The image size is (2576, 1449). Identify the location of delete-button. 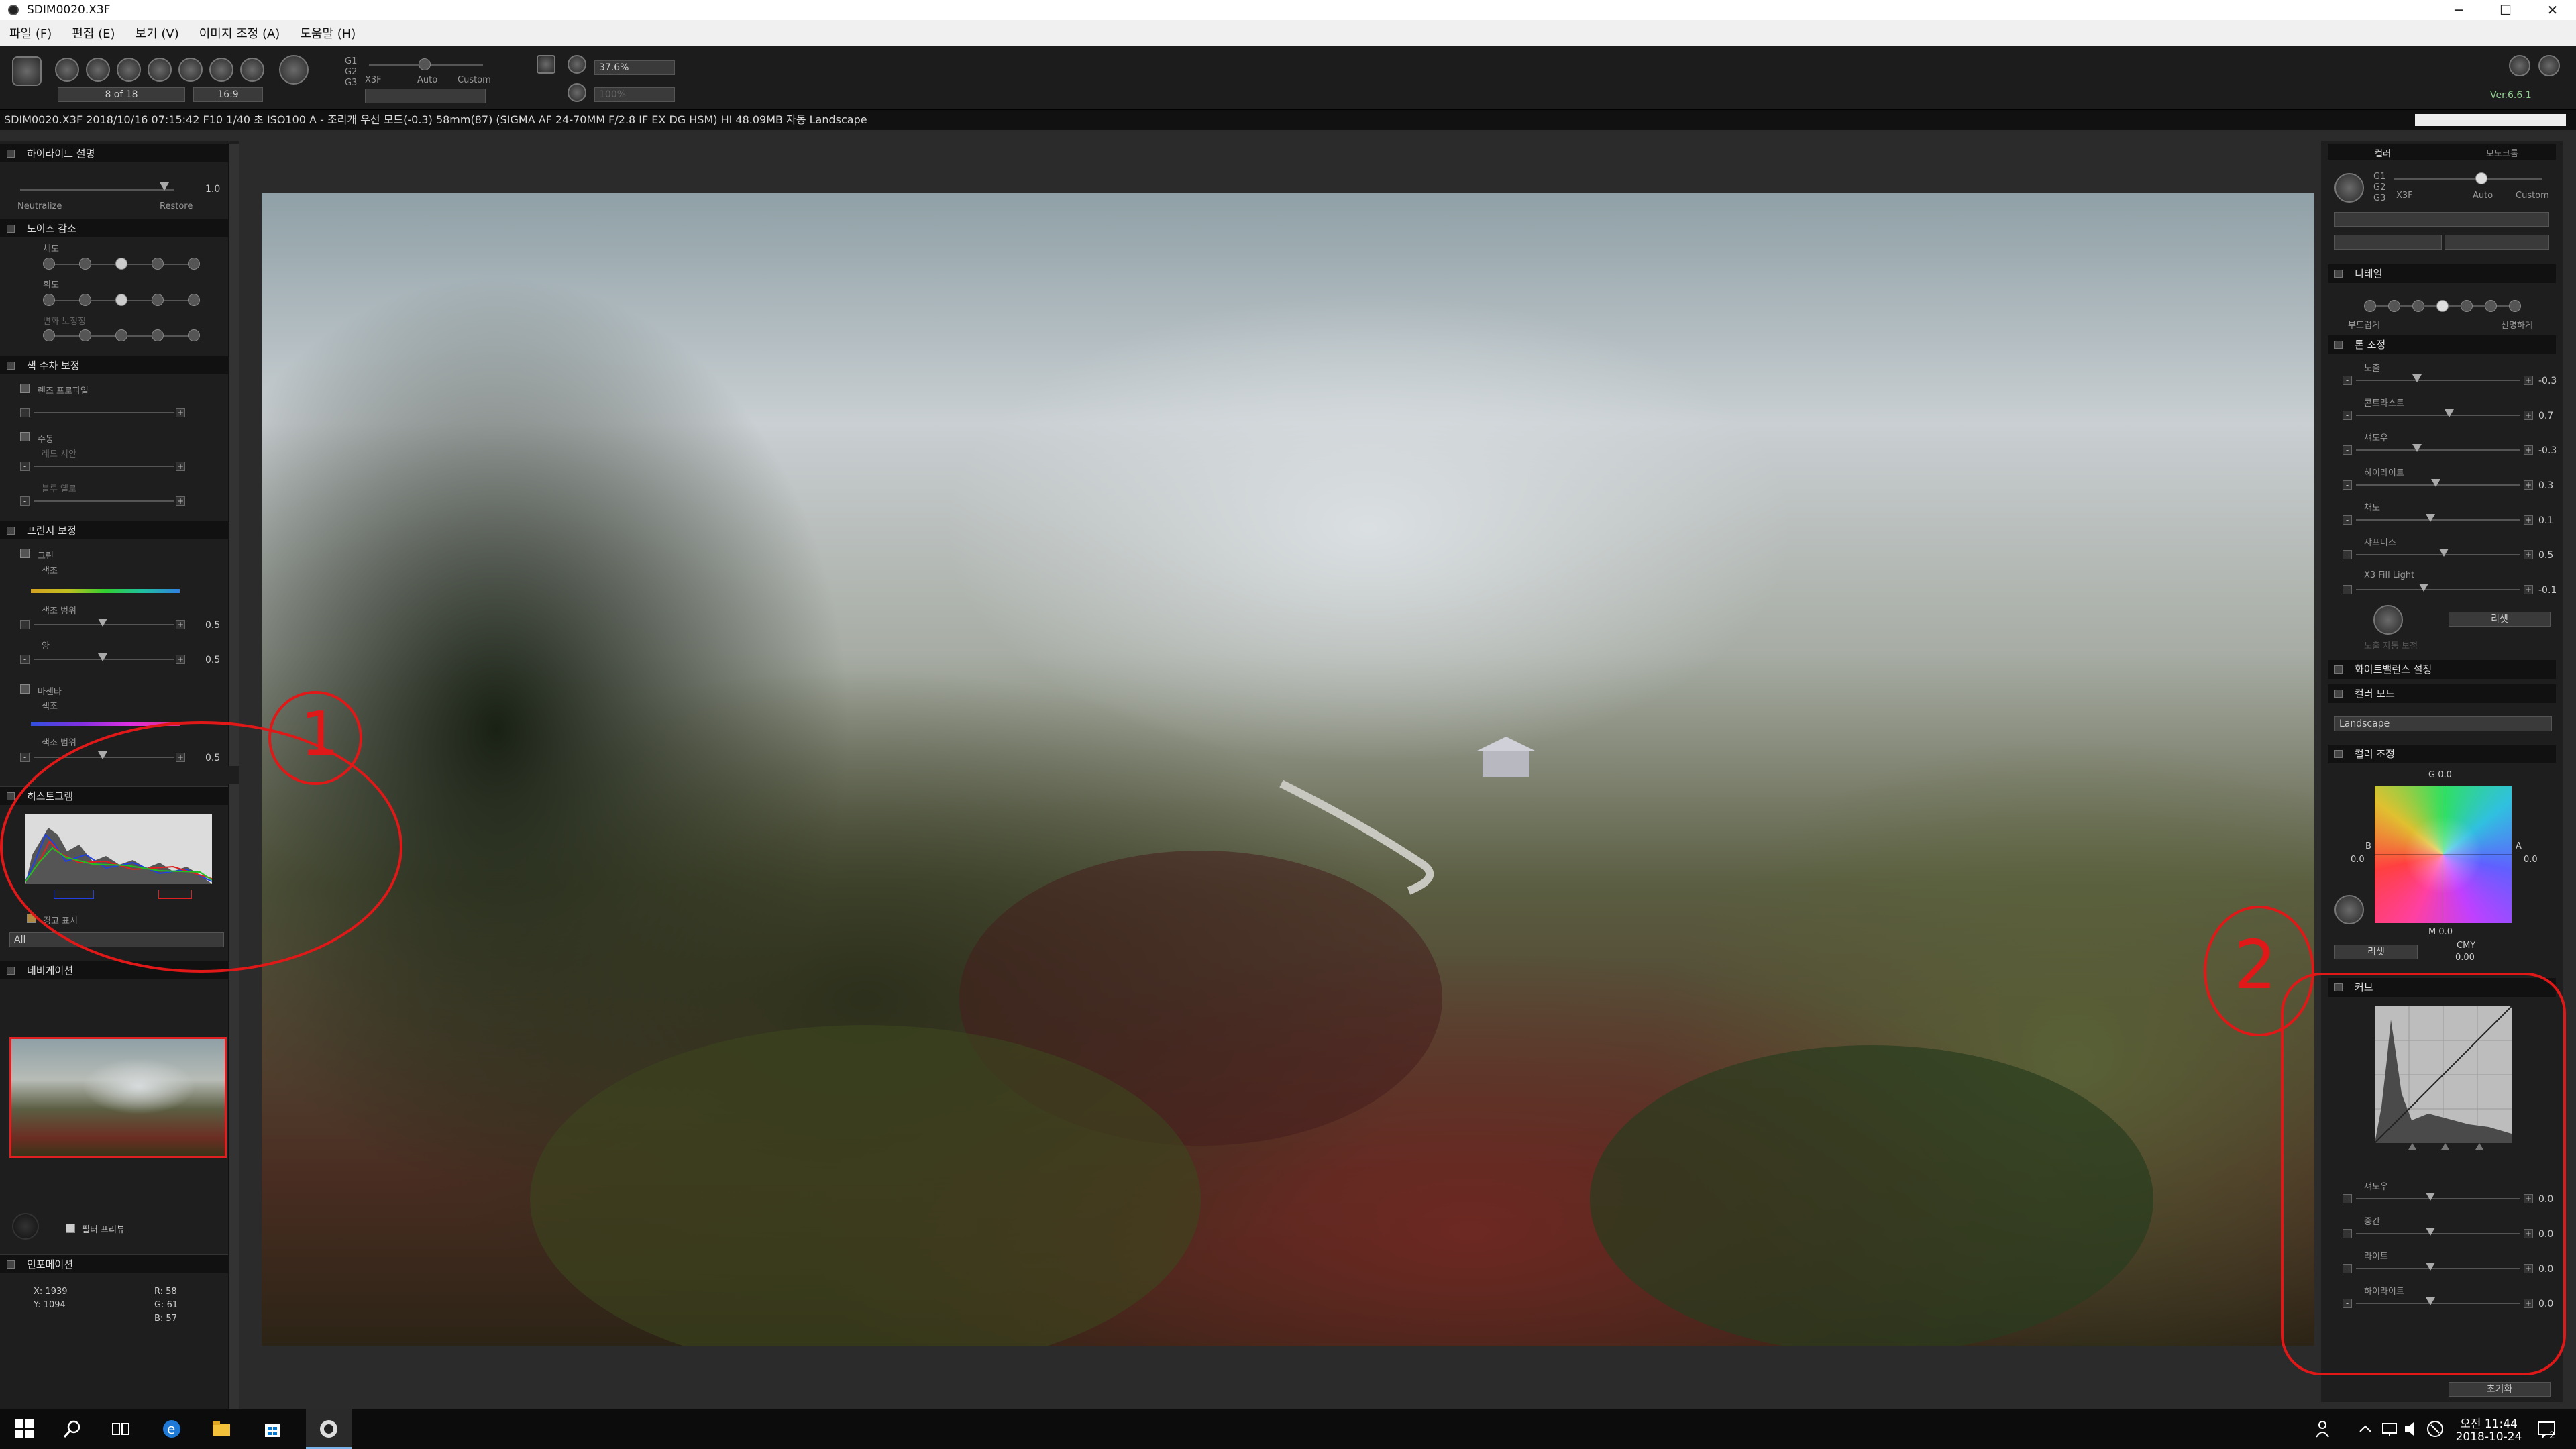
(252, 70).